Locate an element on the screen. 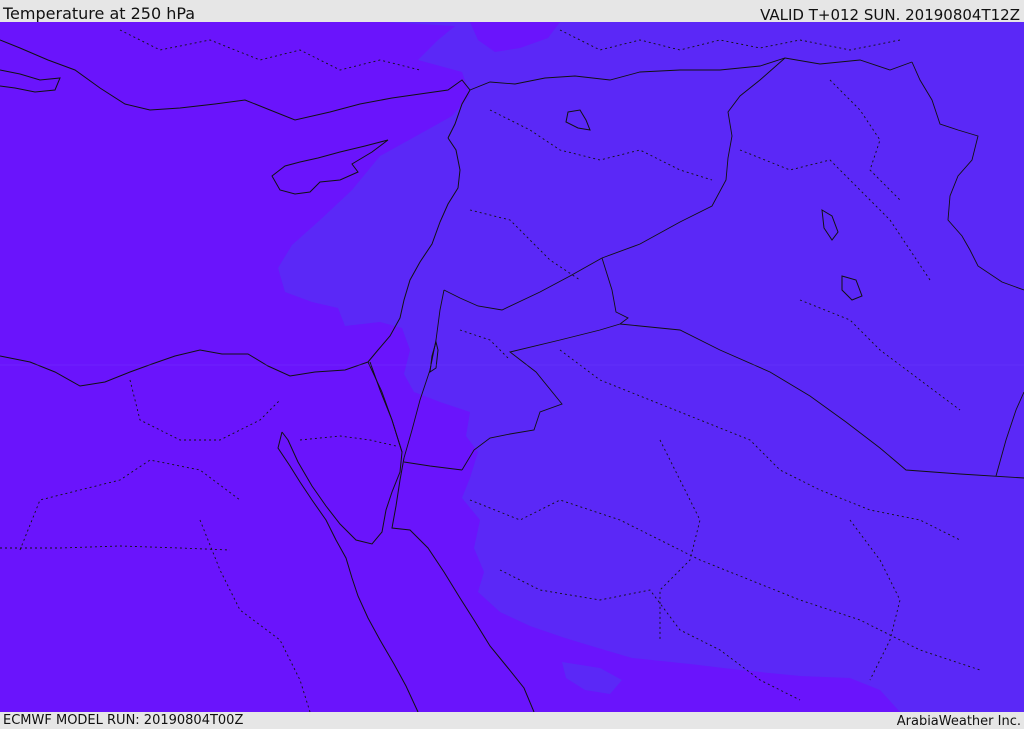 Image resolution: width=1024 pixels, height=729 pixels. model-run-label: ECMWF MODEL RUN: 20190804T00Z is located at coordinates (123, 720).